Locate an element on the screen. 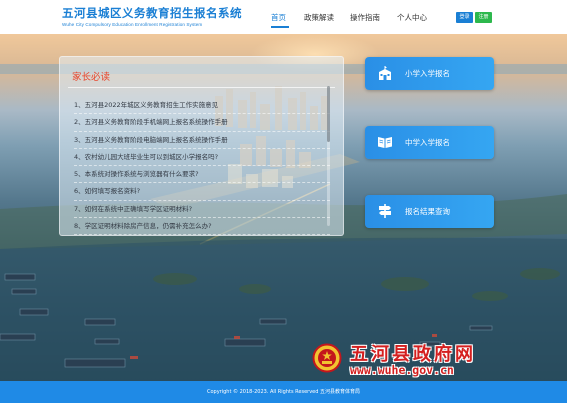 The image size is (567, 403). middle-school-enroll-button: 中学入学报名 is located at coordinates (429, 142).